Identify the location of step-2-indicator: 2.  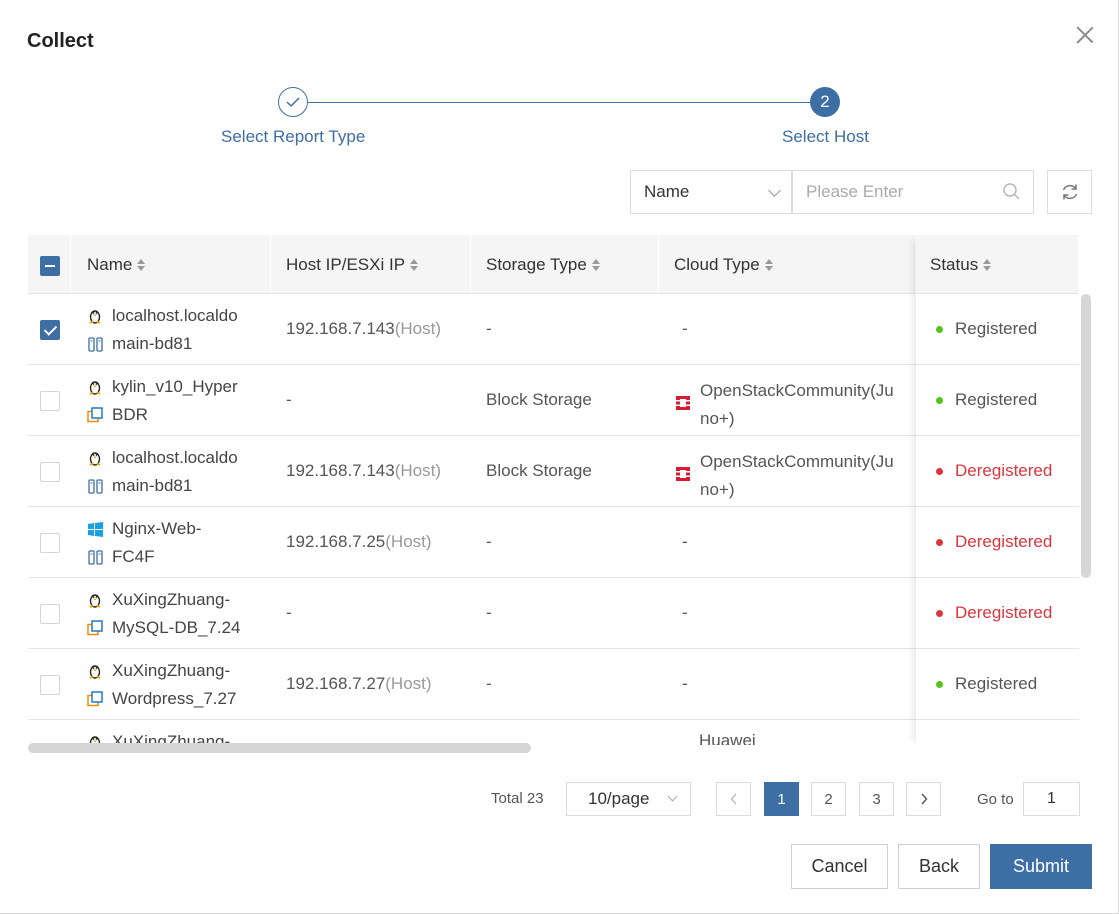
(825, 102).